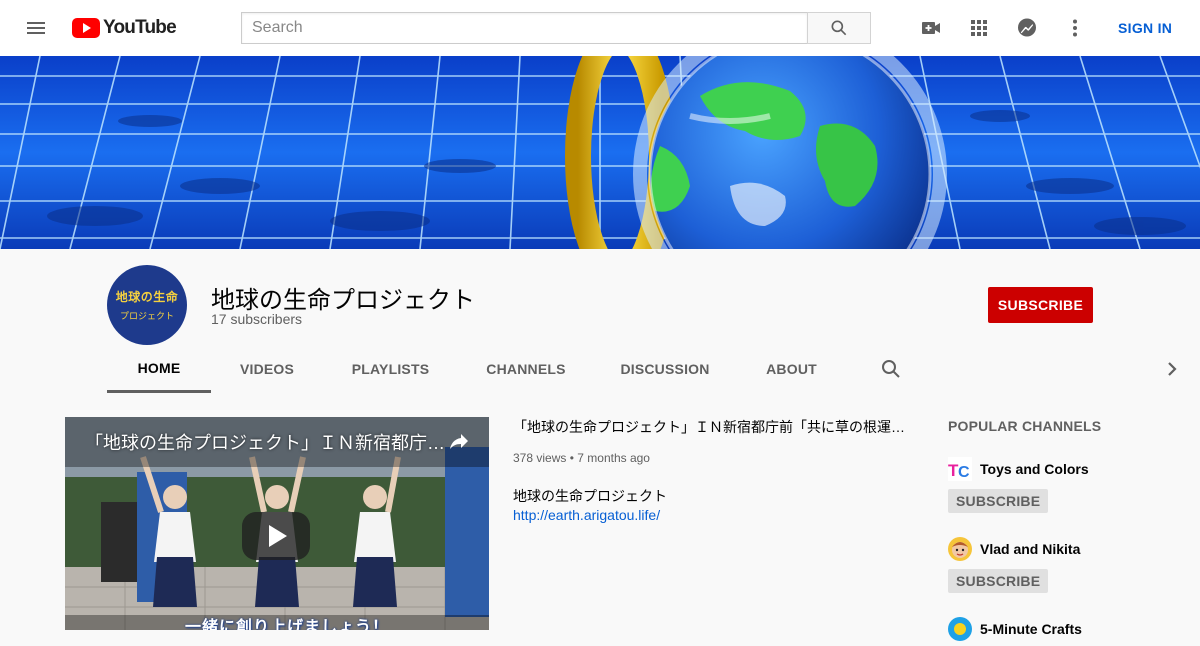 Image resolution: width=1200 pixels, height=646 pixels. What do you see at coordinates (1145, 28) in the screenshot?
I see `sign-in-button: SIGN IN` at bounding box center [1145, 28].